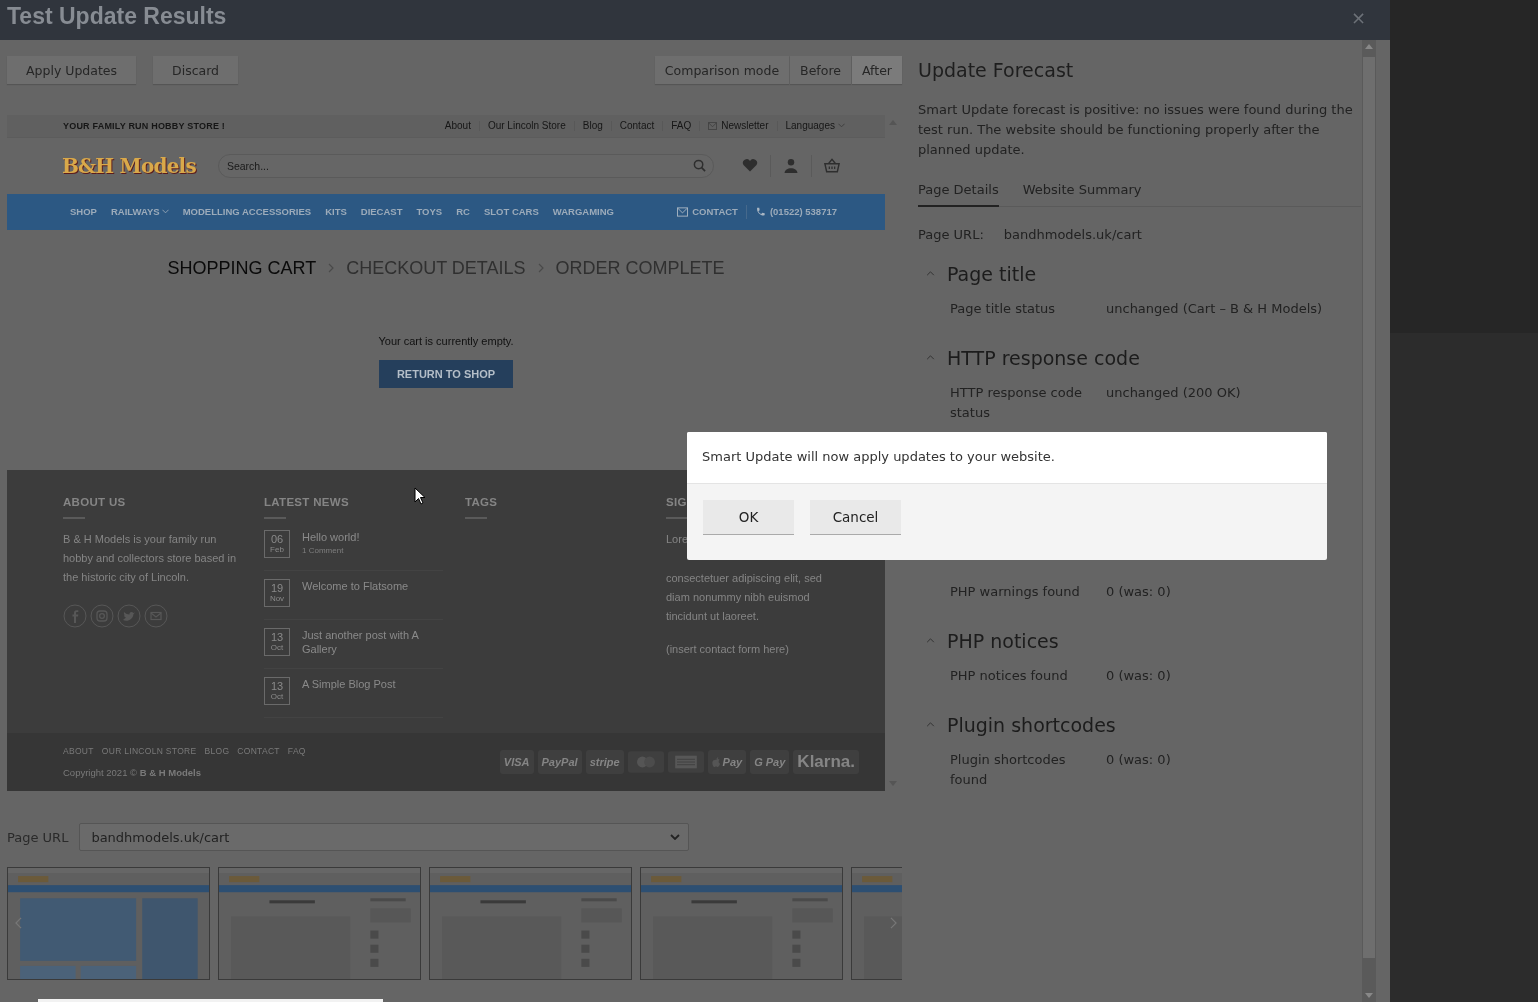 The width and height of the screenshot is (1538, 1002). What do you see at coordinates (1007, 458) in the screenshot?
I see `dialog-message: Smart Update will now apply updates to your website.` at bounding box center [1007, 458].